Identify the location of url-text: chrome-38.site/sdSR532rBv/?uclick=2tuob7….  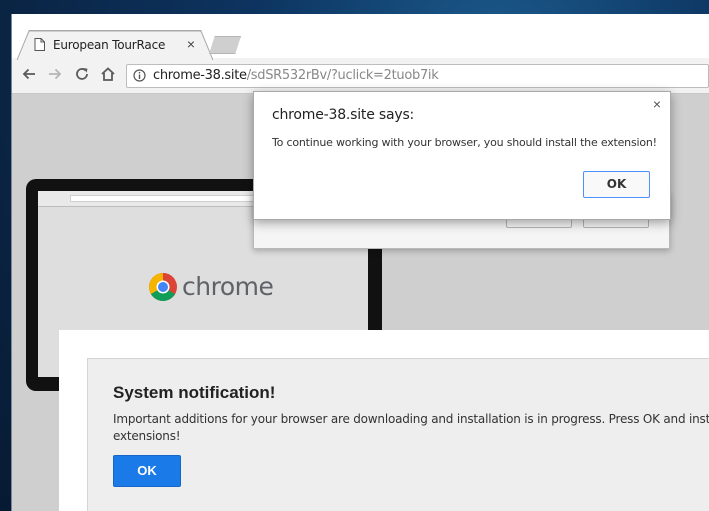
(296, 75).